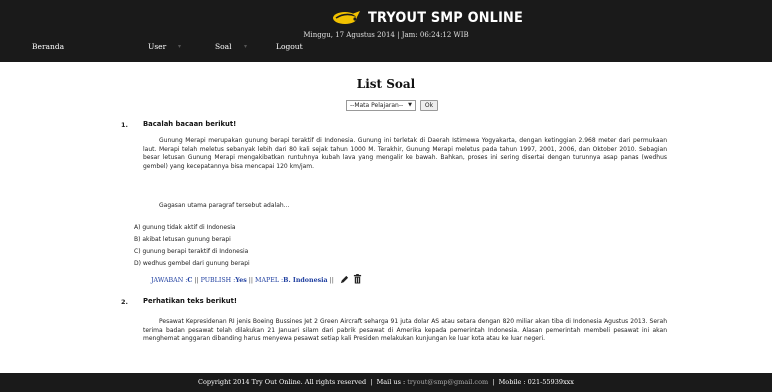  Describe the element at coordinates (305, 280) in the screenshot. I see `mapel-value: B. Indonesia` at that location.